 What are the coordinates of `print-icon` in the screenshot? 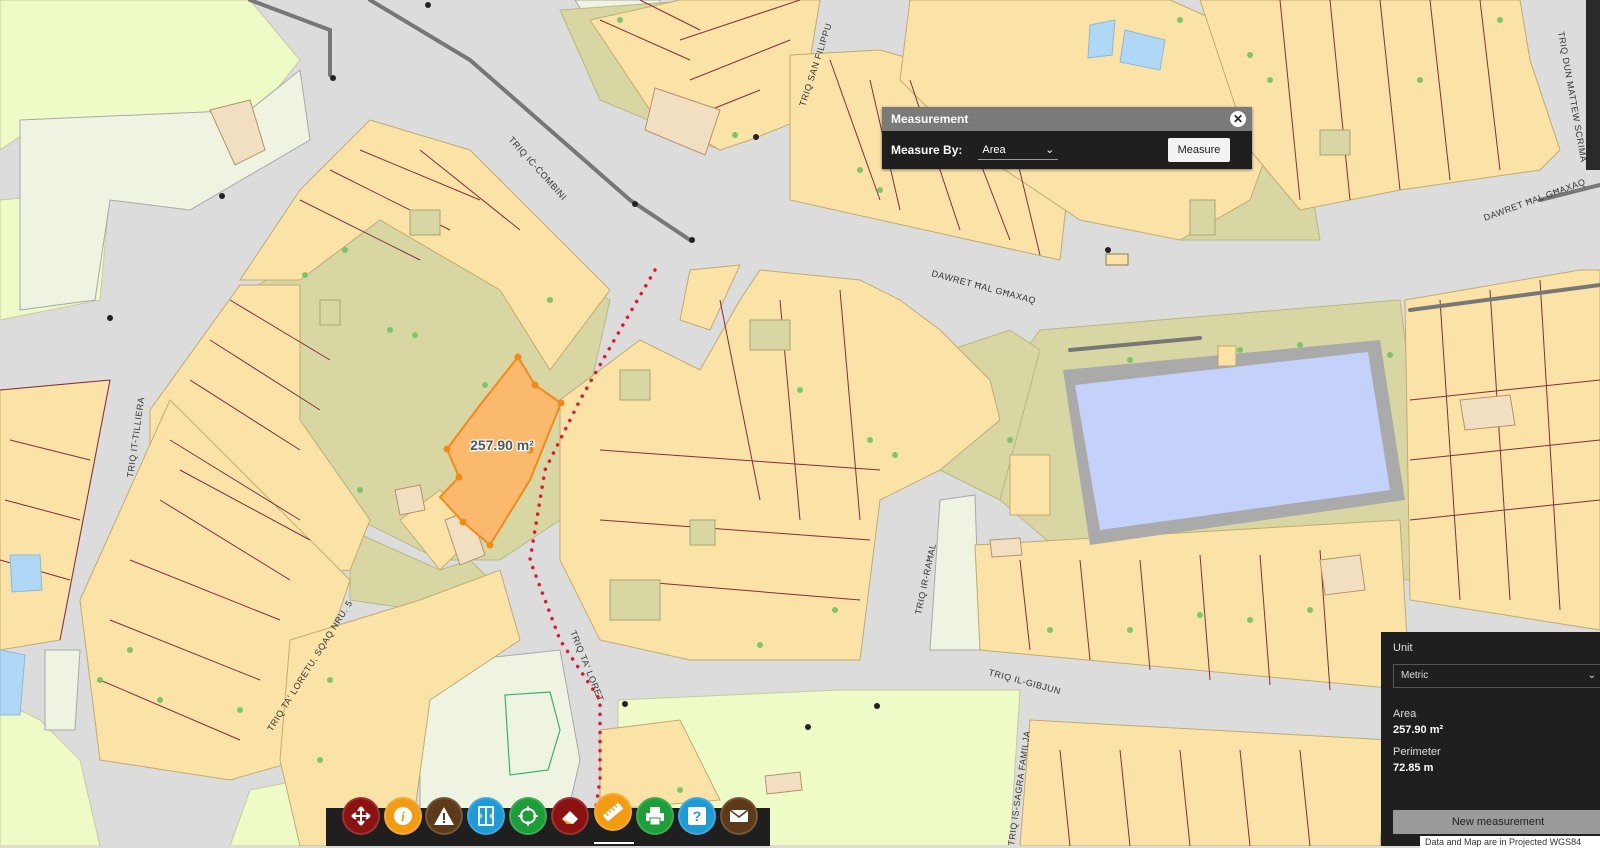 It's located at (655, 816).